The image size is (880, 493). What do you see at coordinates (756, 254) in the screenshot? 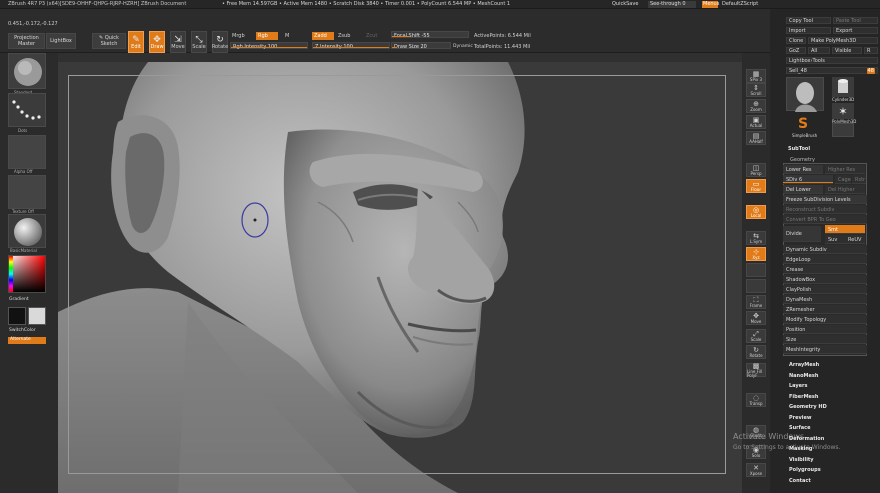
I see `rightshelf-button-9: ⊹ Xyz` at bounding box center [756, 254].